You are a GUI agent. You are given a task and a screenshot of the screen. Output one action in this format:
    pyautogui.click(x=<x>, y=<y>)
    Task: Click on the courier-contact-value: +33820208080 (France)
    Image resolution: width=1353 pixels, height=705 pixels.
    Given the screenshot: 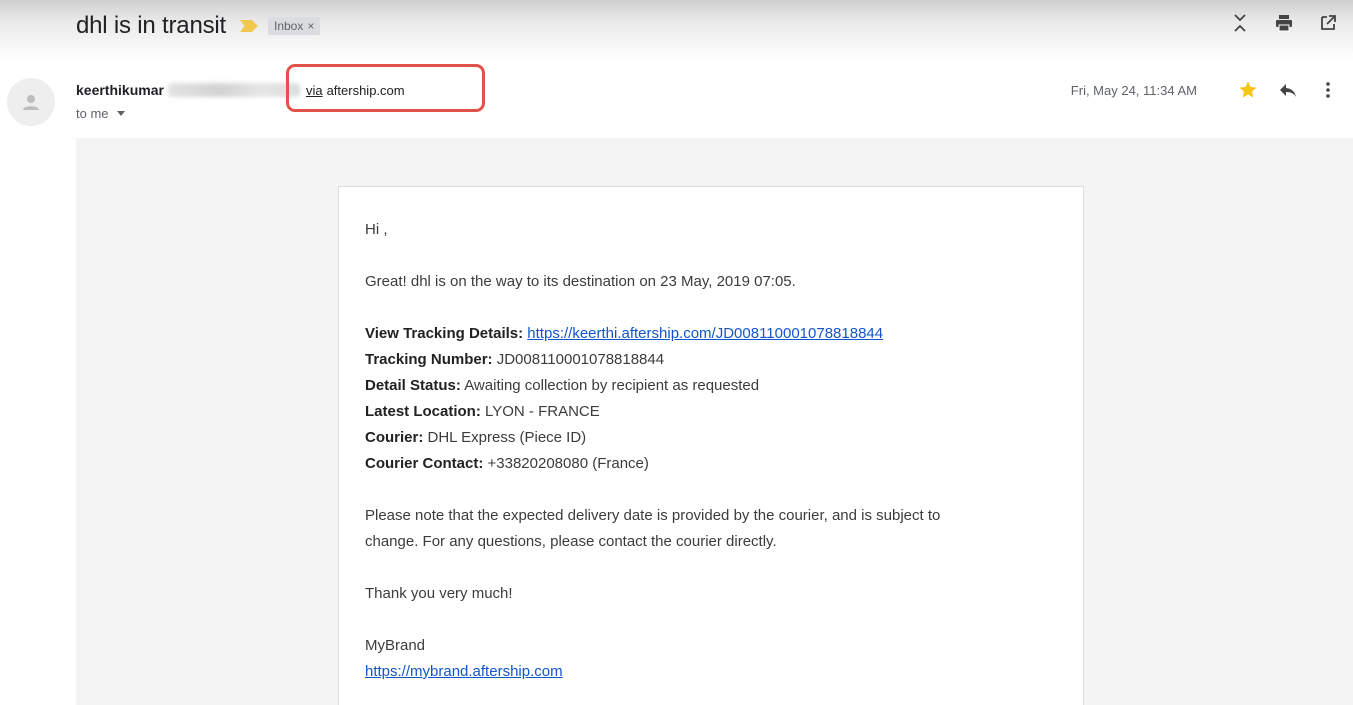 What is the action you would take?
    pyautogui.click(x=568, y=463)
    